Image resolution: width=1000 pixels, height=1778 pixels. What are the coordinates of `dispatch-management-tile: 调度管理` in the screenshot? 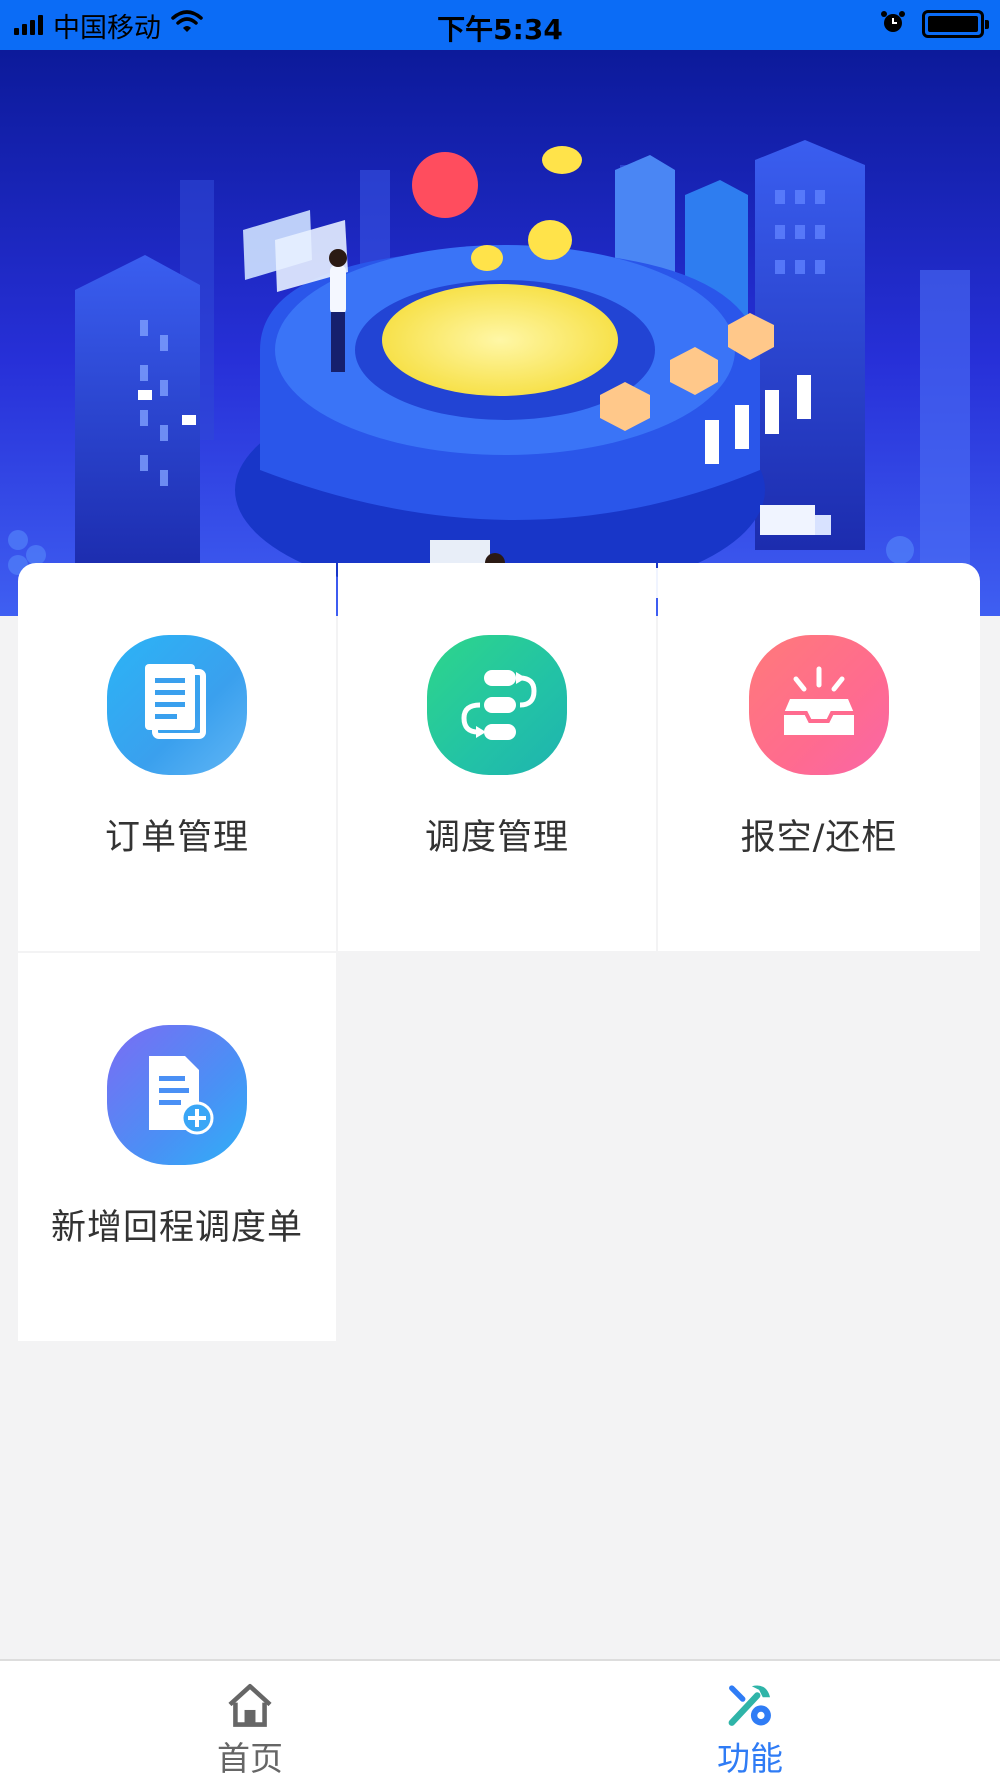 It's located at (497, 757).